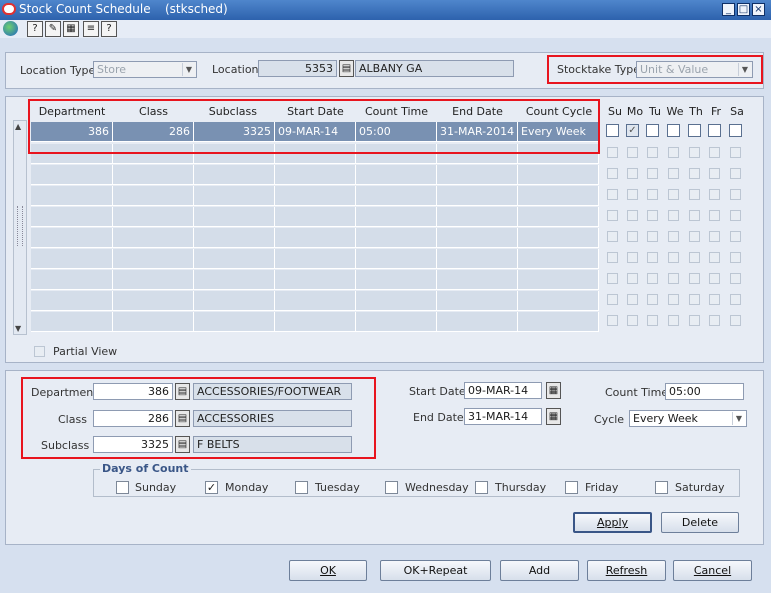 The width and height of the screenshot is (771, 593). Describe the element at coordinates (297, 68) in the screenshot. I see `location-id-field: 5353` at that location.